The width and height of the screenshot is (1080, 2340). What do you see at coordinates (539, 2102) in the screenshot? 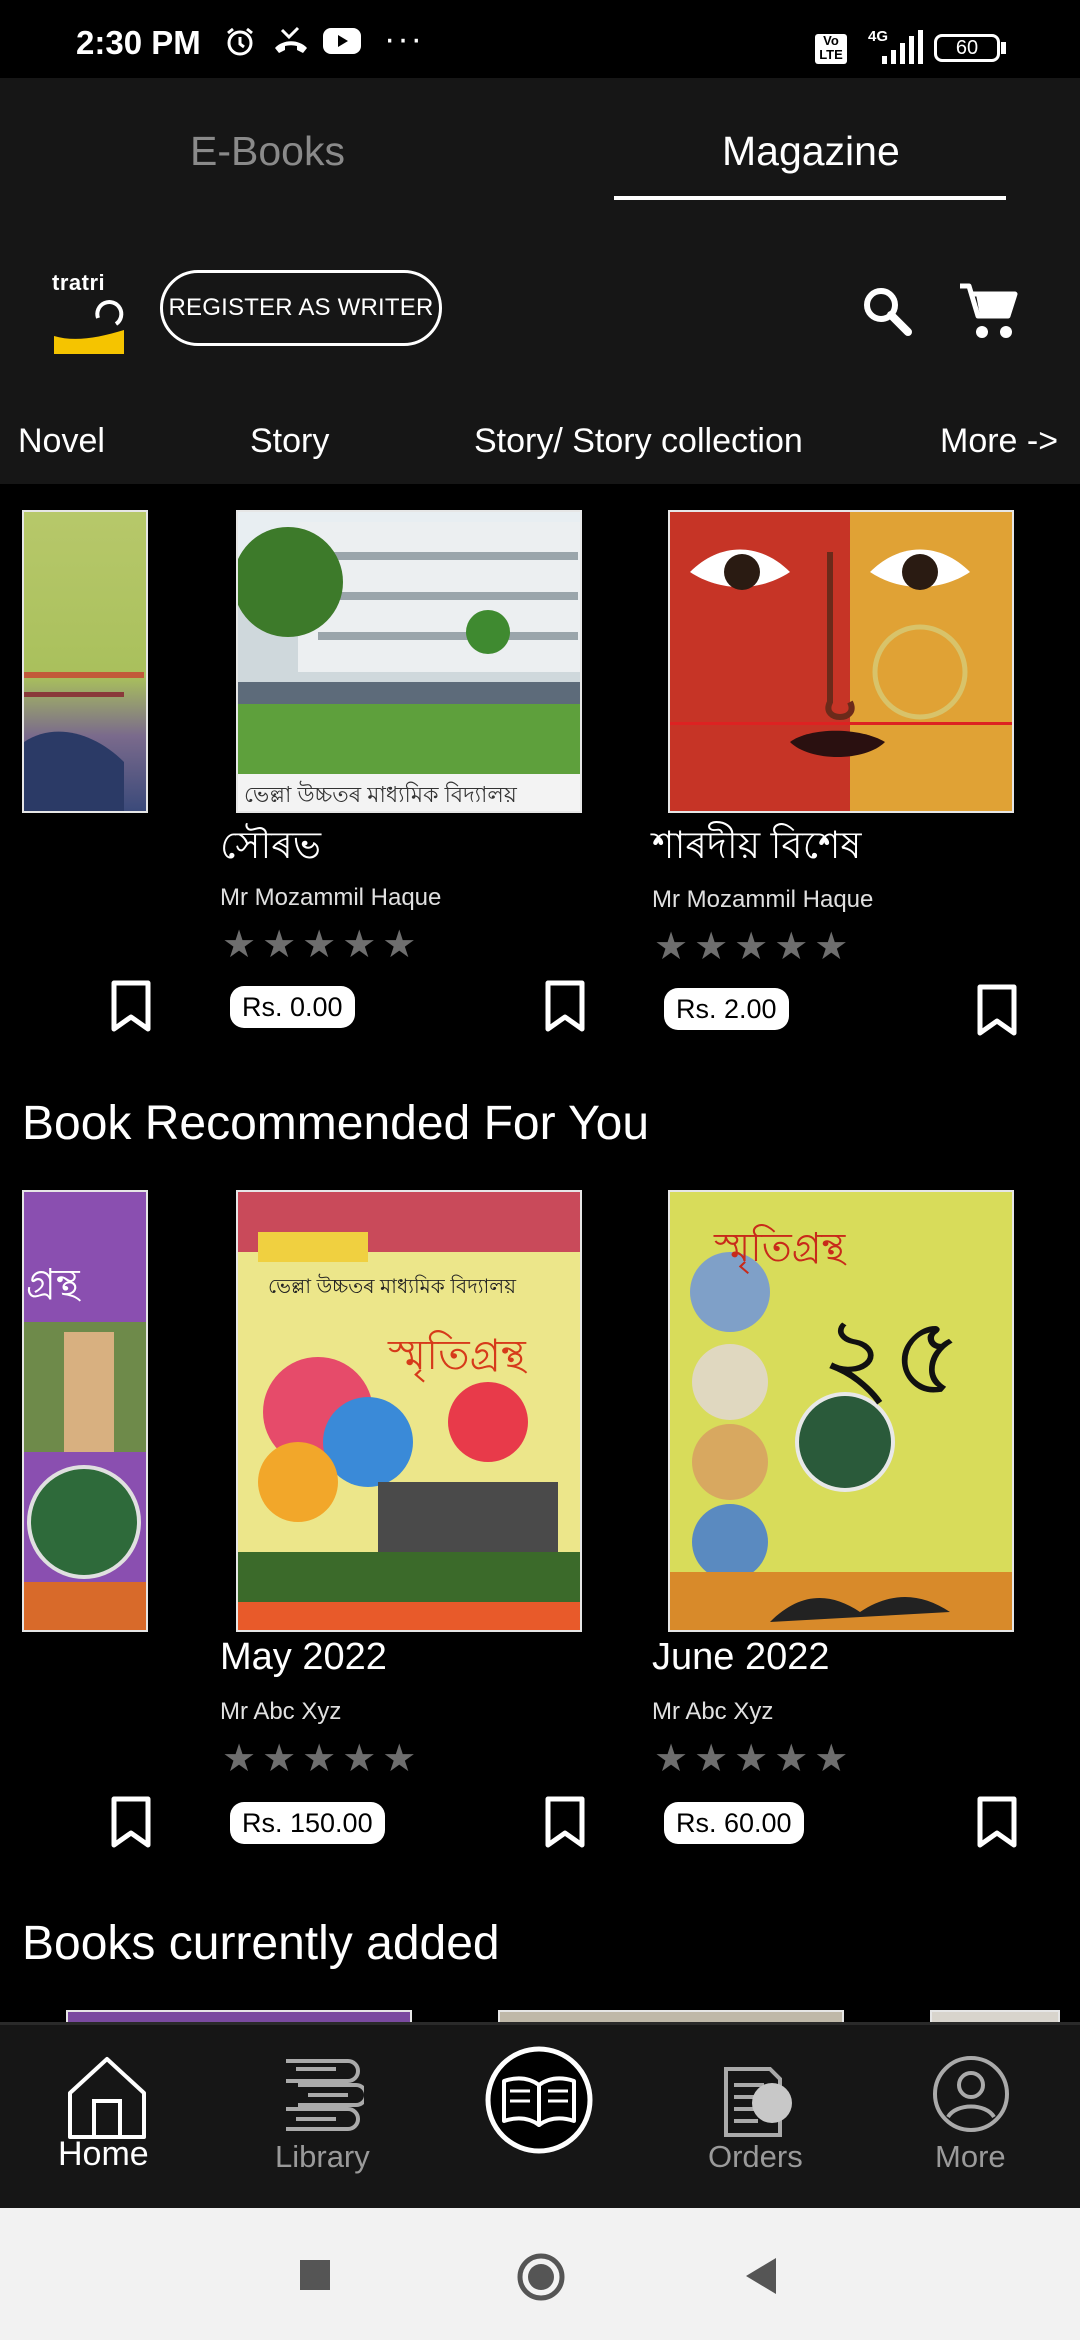
I see `open-book-icon` at bounding box center [539, 2102].